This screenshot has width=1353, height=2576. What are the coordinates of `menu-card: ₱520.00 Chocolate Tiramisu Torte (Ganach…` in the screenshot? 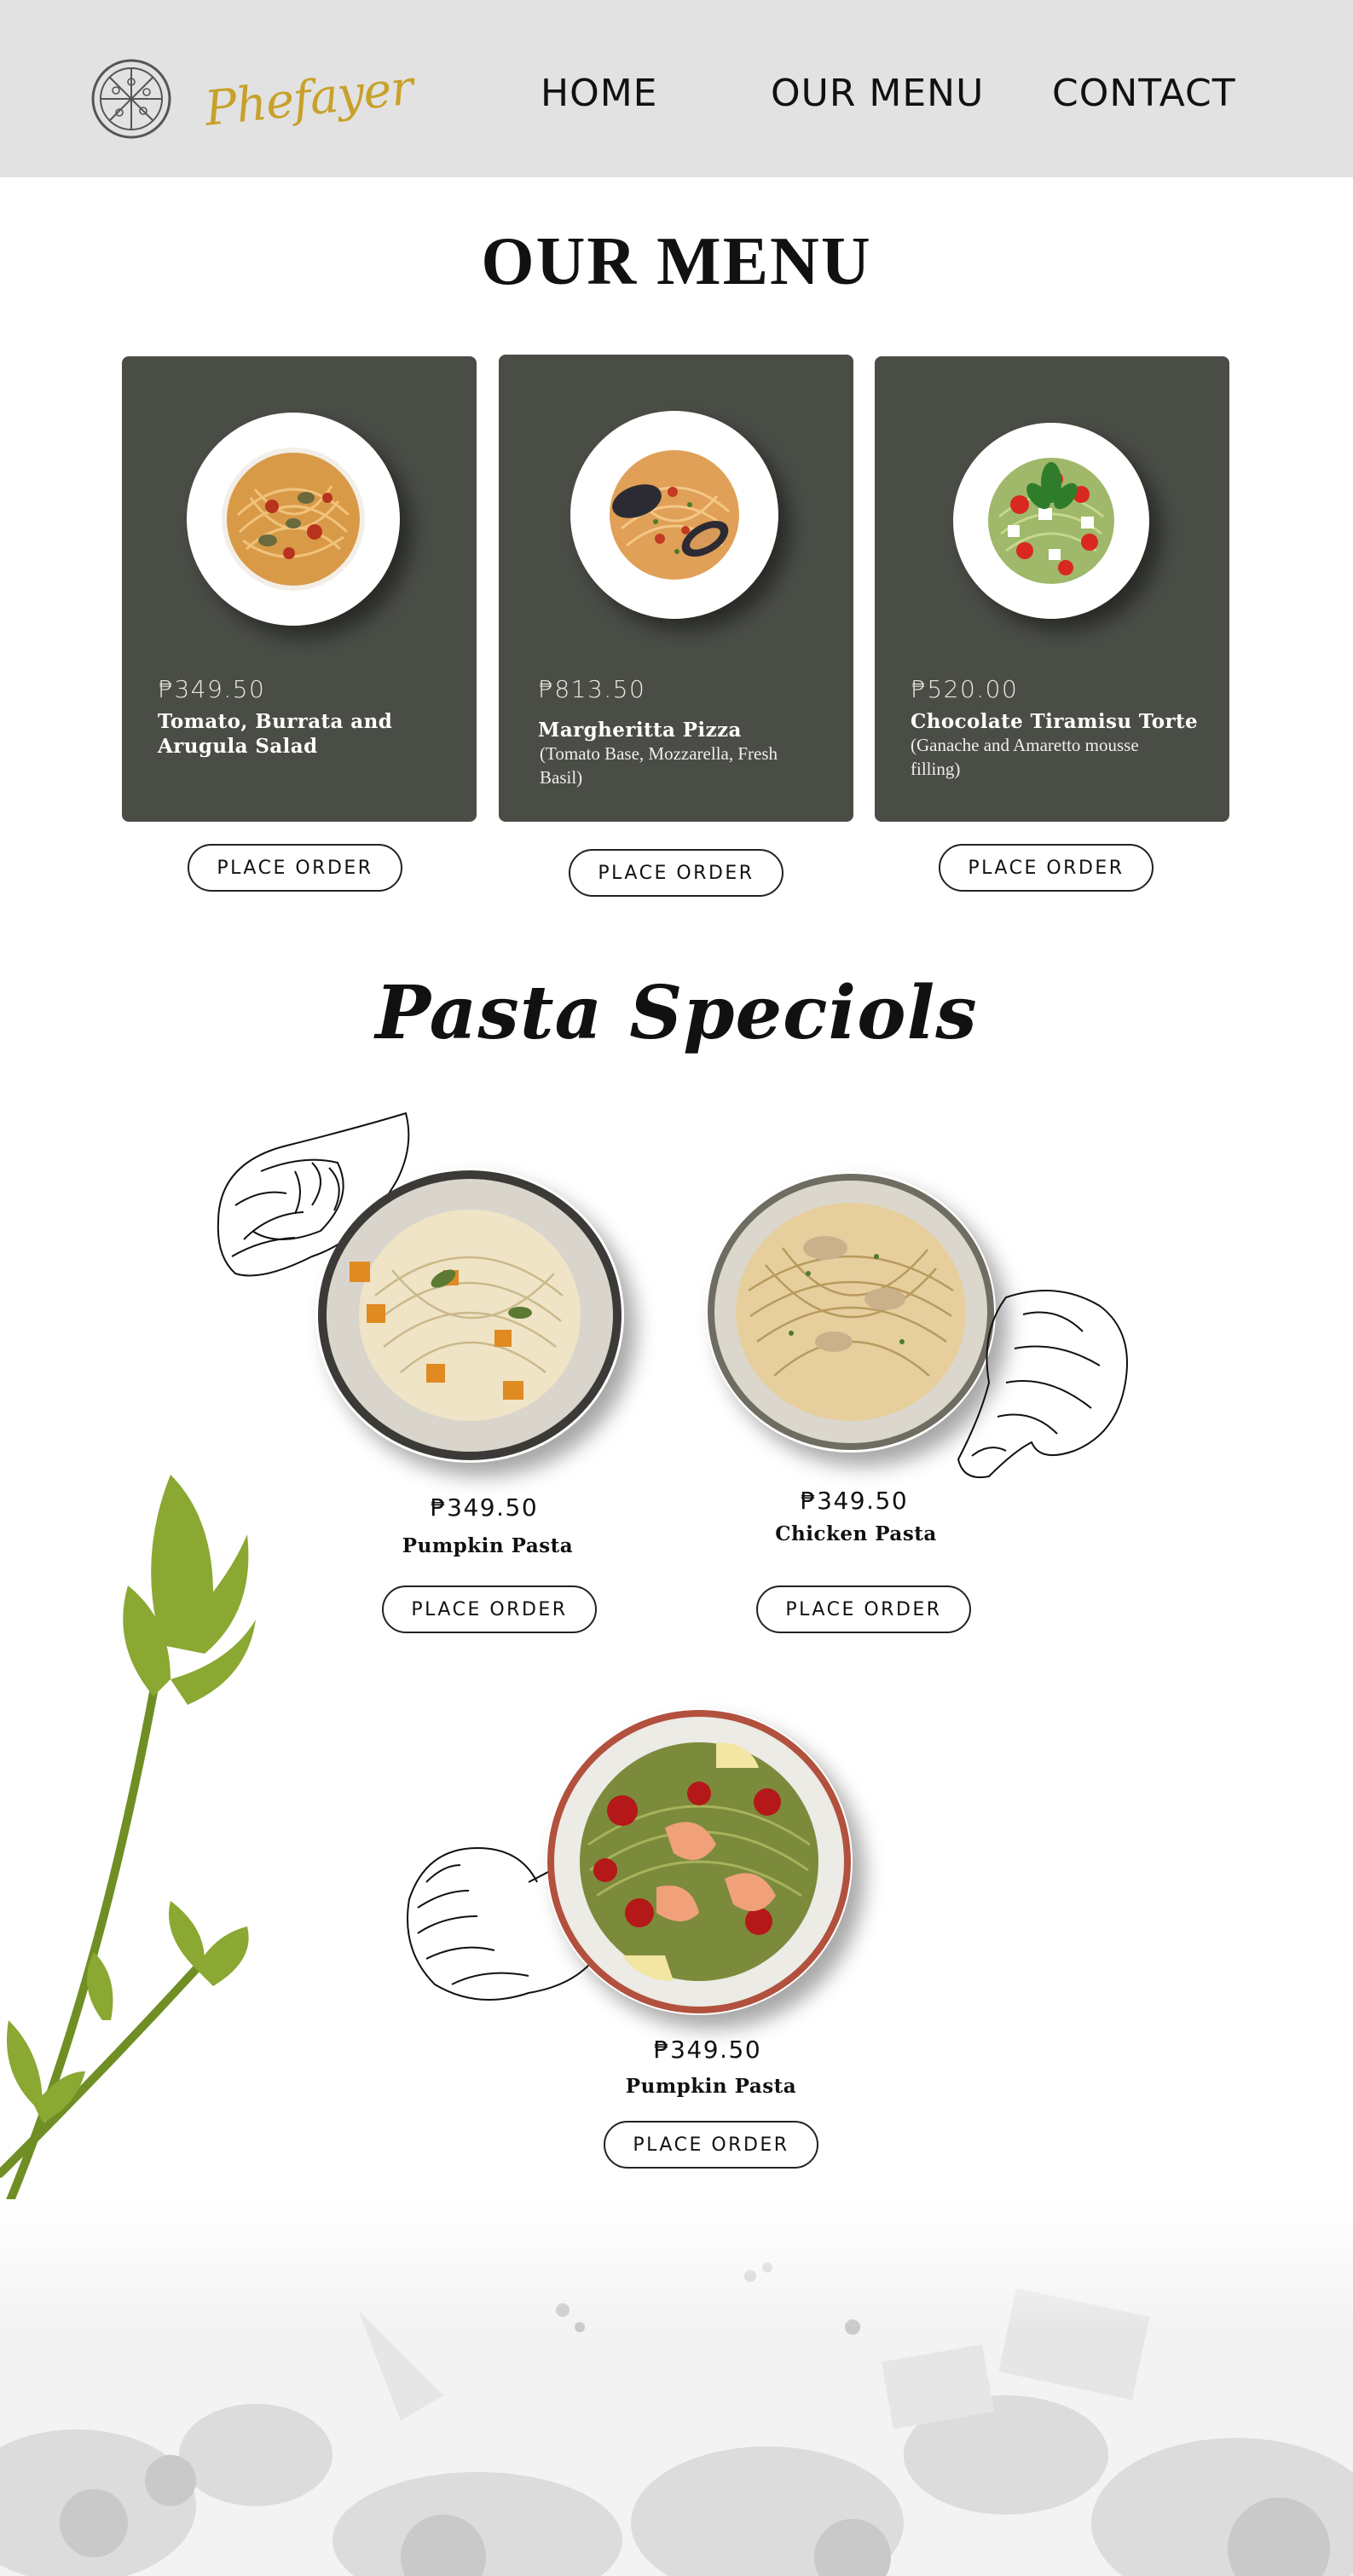 It's located at (1052, 589).